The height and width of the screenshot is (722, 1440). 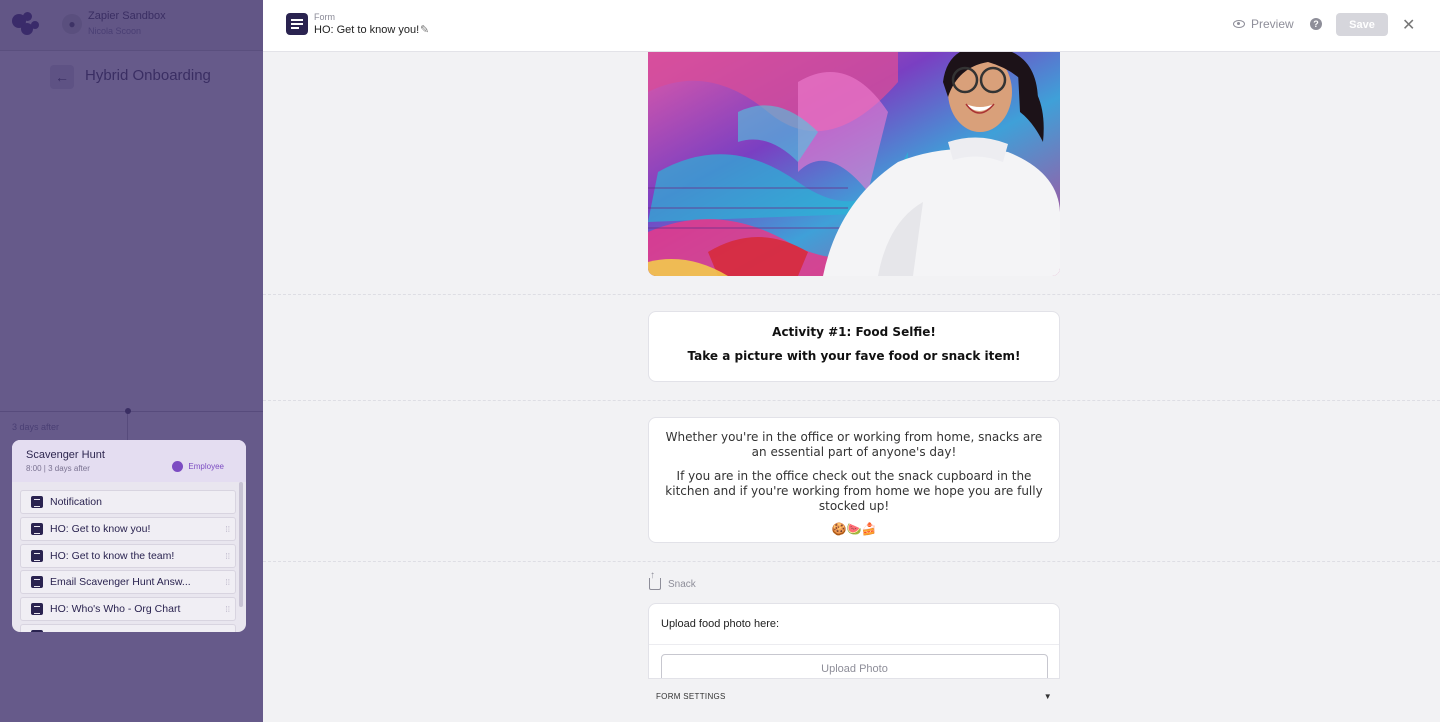 What do you see at coordinates (1239, 24) in the screenshot?
I see `eye-icon` at bounding box center [1239, 24].